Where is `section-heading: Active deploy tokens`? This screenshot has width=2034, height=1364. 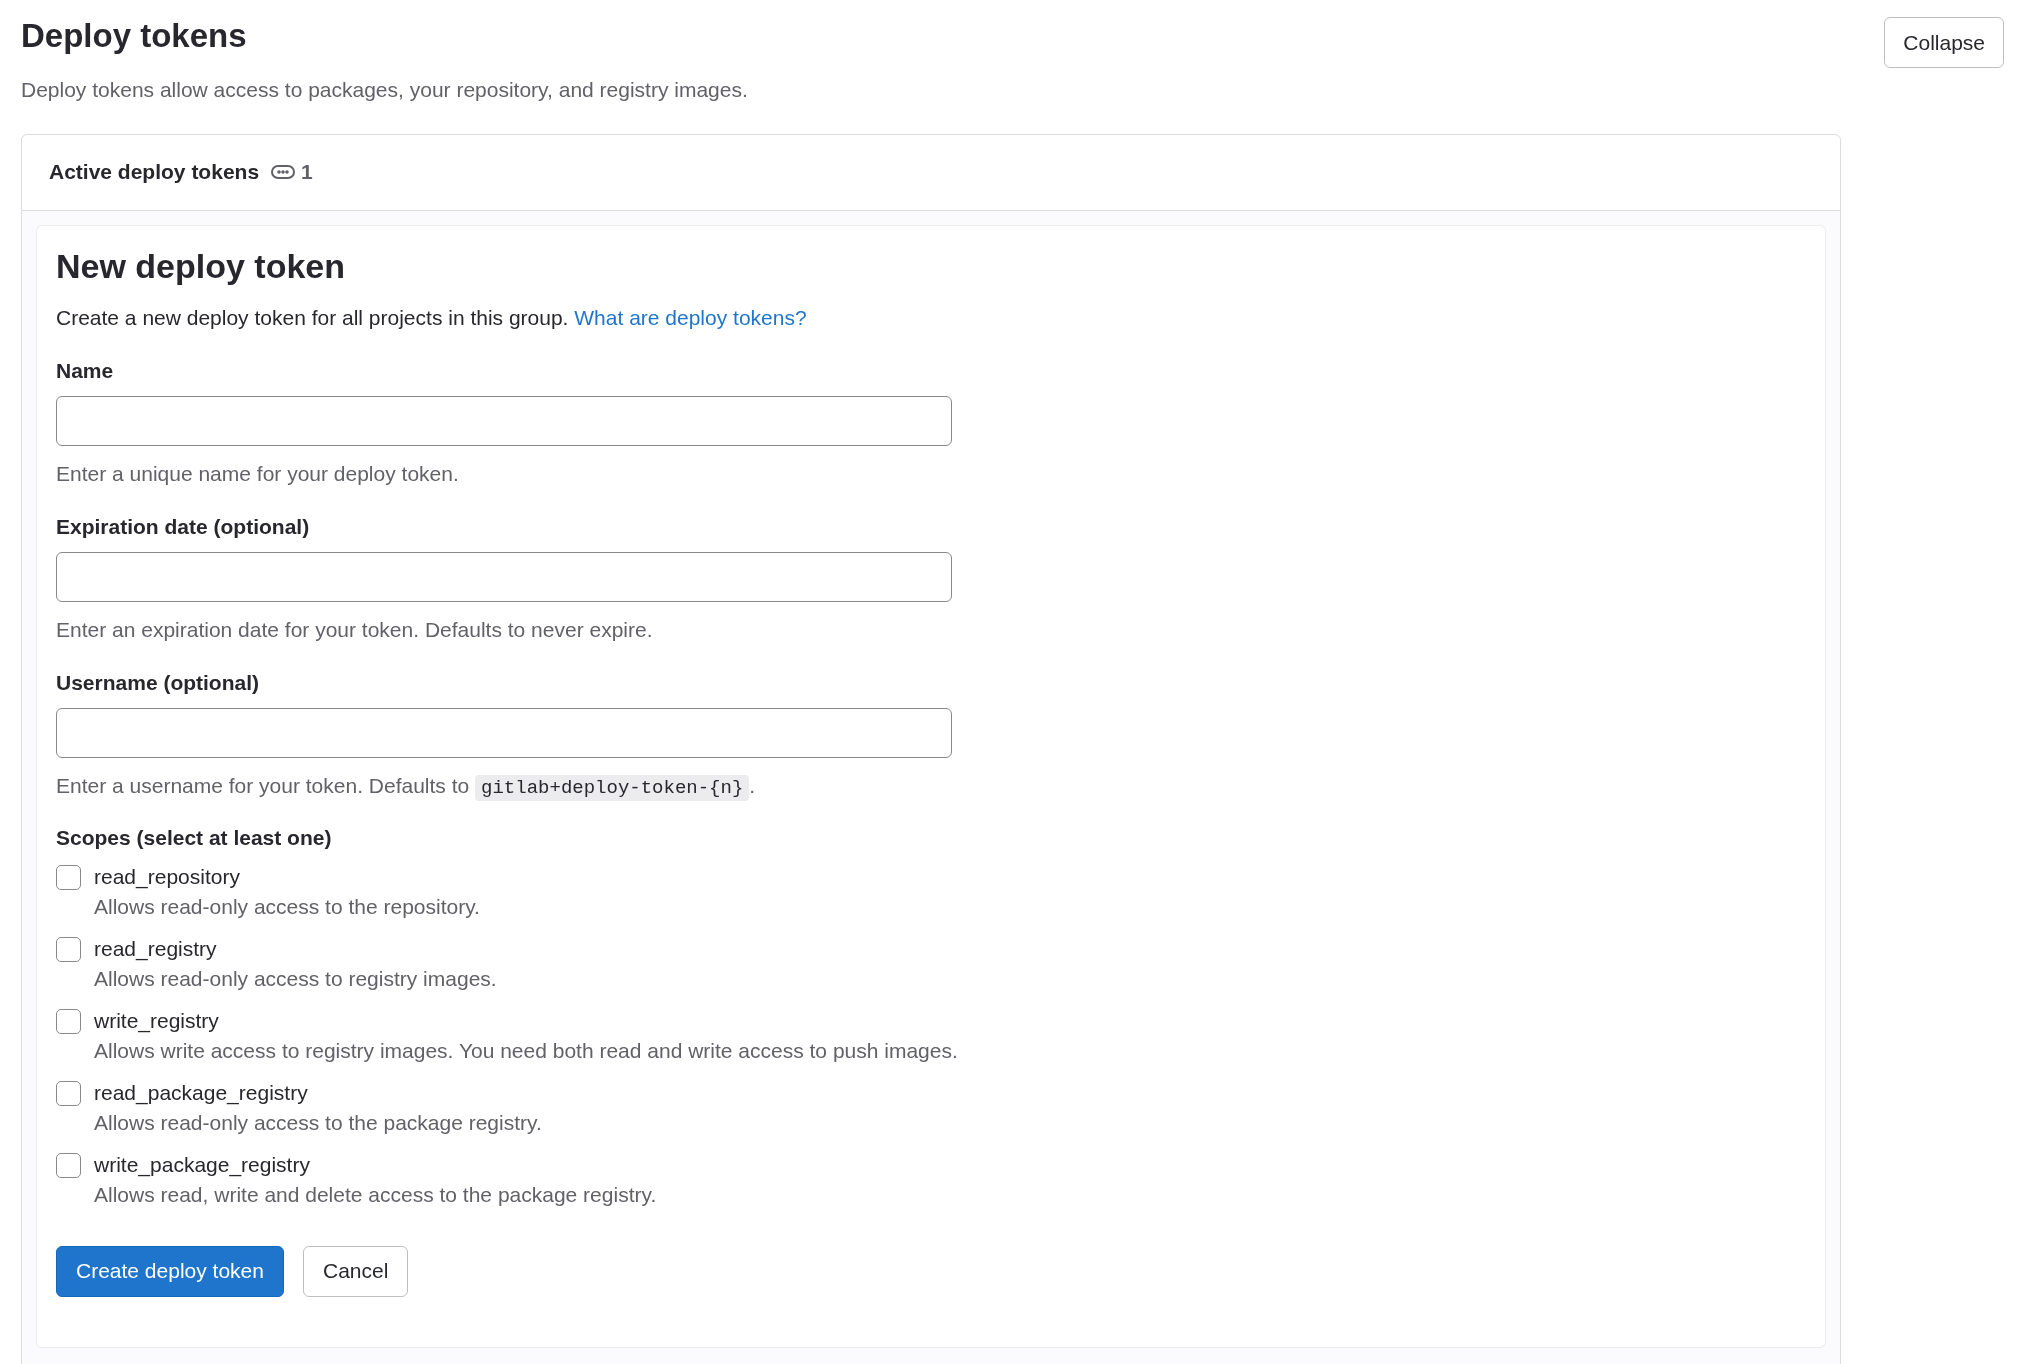 section-heading: Active deploy tokens is located at coordinates (154, 172).